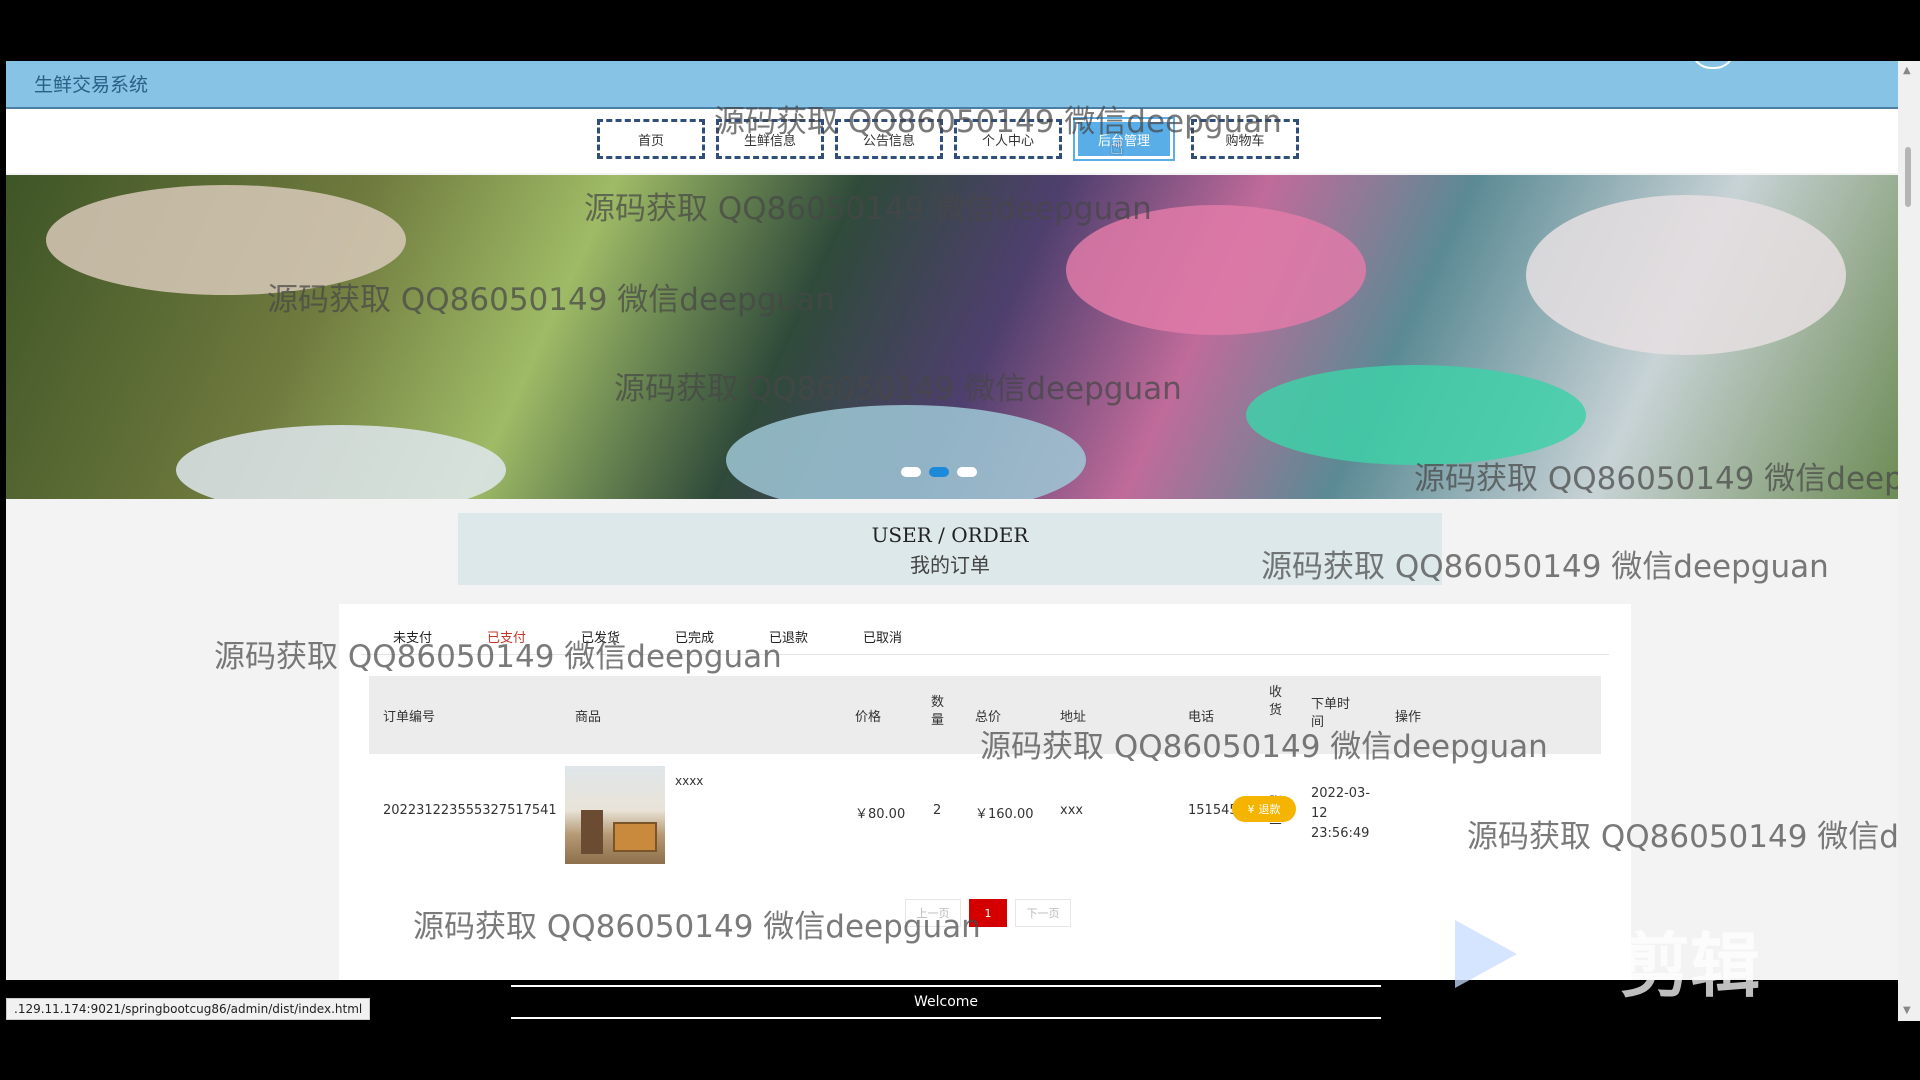 This screenshot has height=1080, width=1920. Describe the element at coordinates (651, 139) in the screenshot. I see `nav-home: 首页` at that location.